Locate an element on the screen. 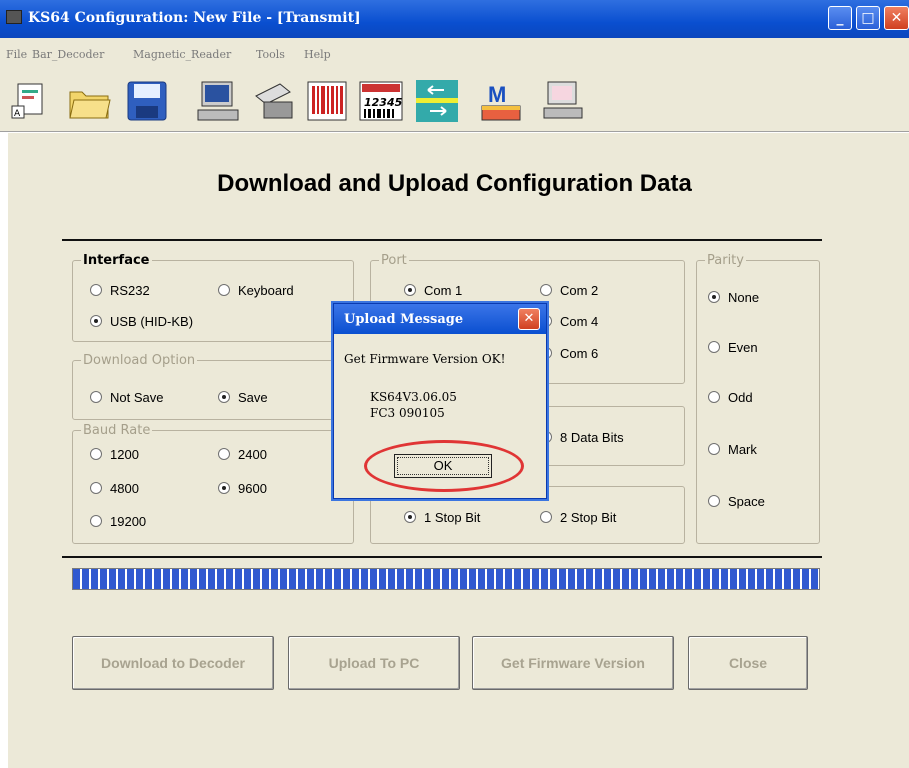  radio-not-save: Not Save is located at coordinates (126, 397).